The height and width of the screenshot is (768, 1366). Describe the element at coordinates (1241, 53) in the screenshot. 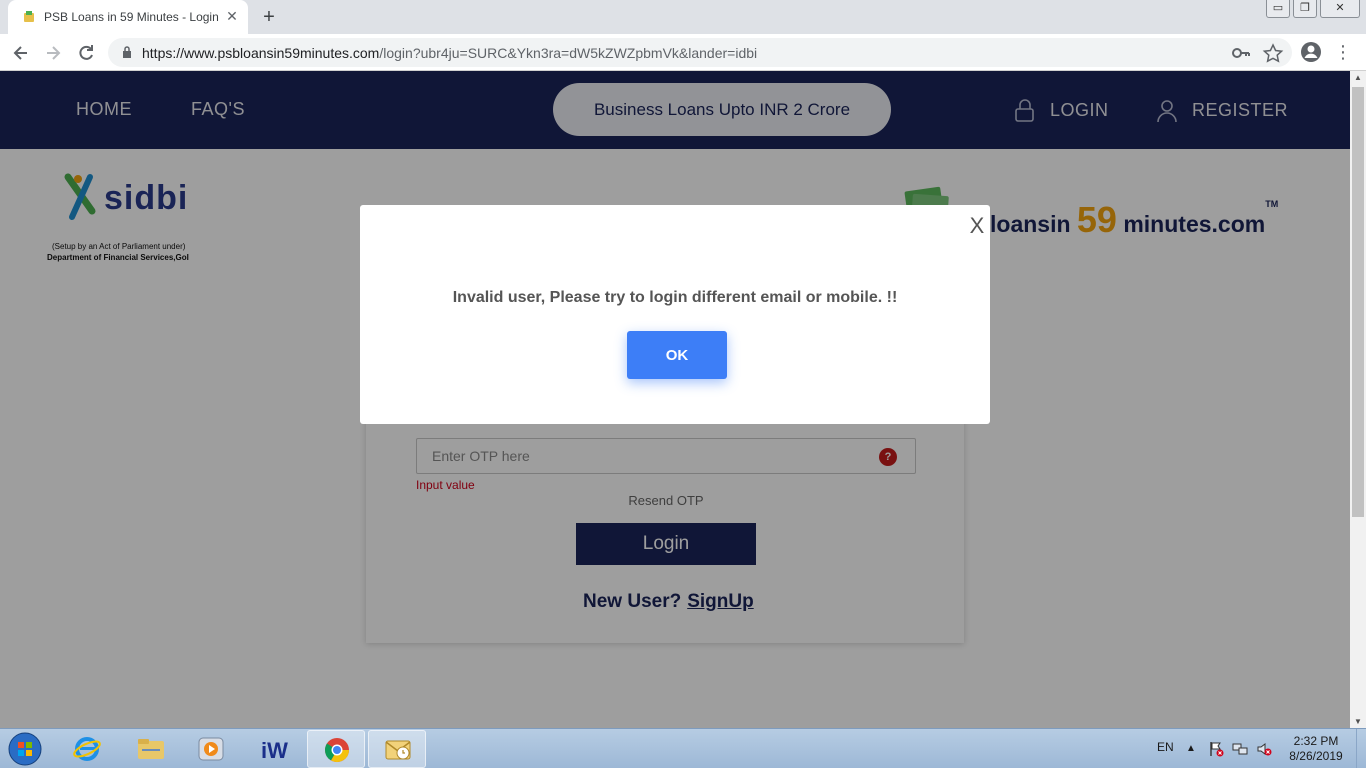

I see `key-icon` at that location.